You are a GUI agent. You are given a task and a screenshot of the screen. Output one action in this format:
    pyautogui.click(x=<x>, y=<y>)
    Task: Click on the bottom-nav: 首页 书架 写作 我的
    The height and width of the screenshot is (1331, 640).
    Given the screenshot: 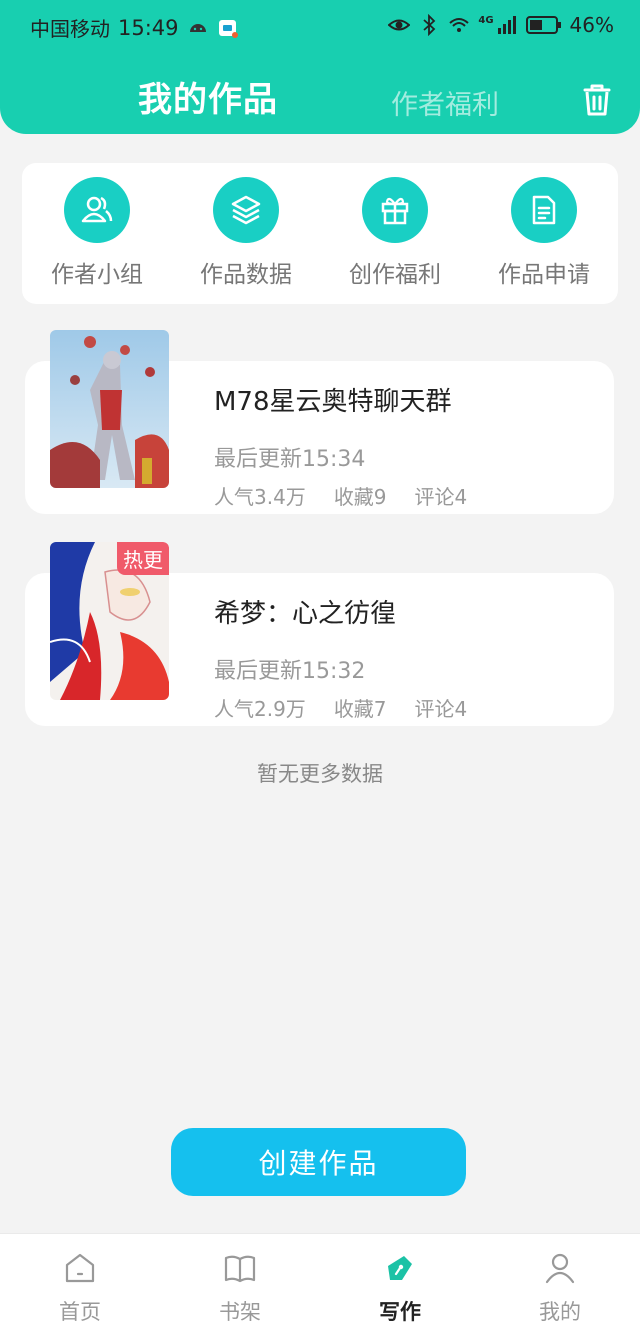 What is the action you would take?
    pyautogui.click(x=320, y=1282)
    